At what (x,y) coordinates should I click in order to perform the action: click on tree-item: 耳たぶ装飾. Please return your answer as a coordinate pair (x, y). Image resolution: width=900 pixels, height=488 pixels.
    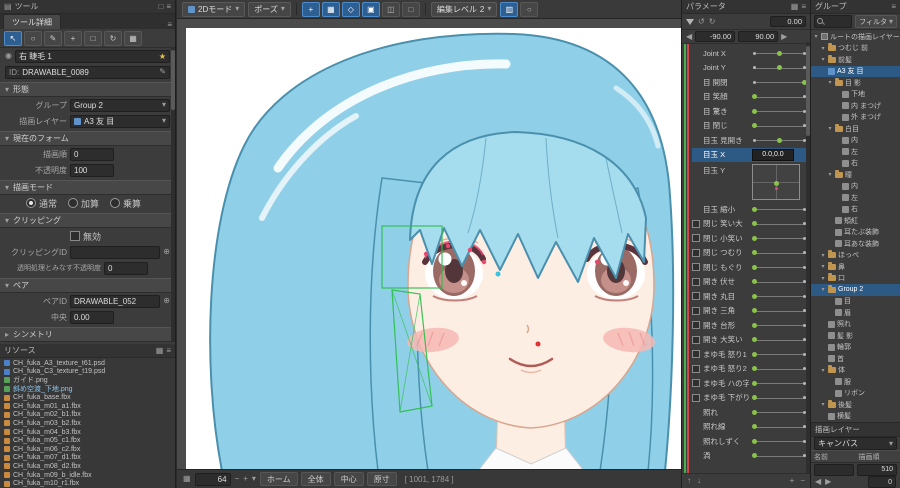
    Looking at the image, I should click on (855, 233).